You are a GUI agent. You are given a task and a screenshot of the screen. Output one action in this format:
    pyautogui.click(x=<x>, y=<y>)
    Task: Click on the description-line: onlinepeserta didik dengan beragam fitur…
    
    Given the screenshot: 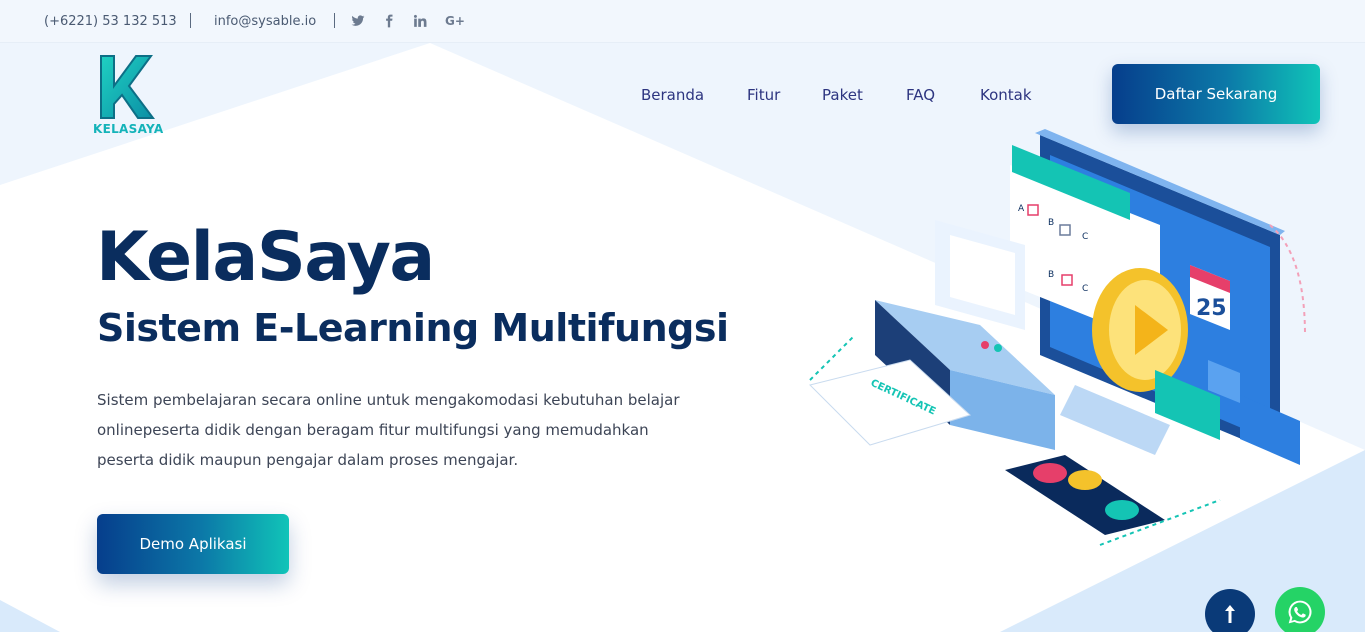 What is the action you would take?
    pyautogui.click(x=373, y=430)
    